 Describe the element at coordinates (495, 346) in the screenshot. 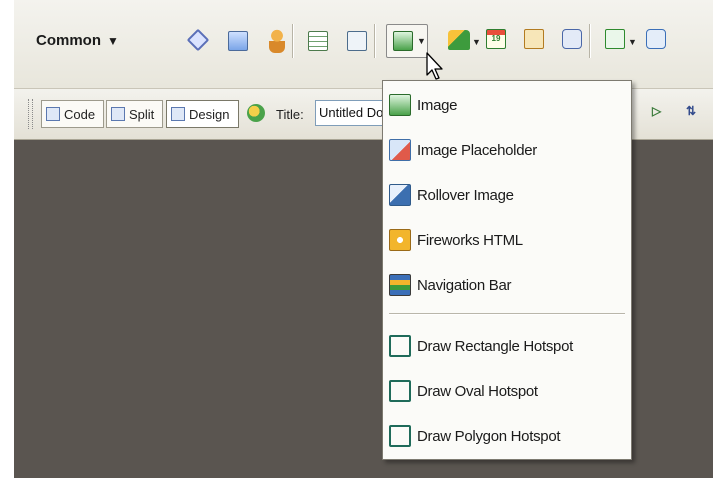

I see `menu-item-label: Draw Rectangle Hotspot` at that location.